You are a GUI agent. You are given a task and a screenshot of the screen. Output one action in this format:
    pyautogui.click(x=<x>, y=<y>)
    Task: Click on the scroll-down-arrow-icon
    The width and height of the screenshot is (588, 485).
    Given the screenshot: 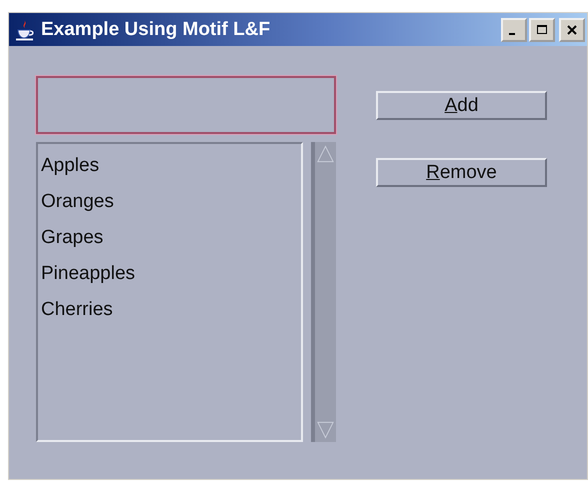 What is the action you would take?
    pyautogui.click(x=325, y=430)
    